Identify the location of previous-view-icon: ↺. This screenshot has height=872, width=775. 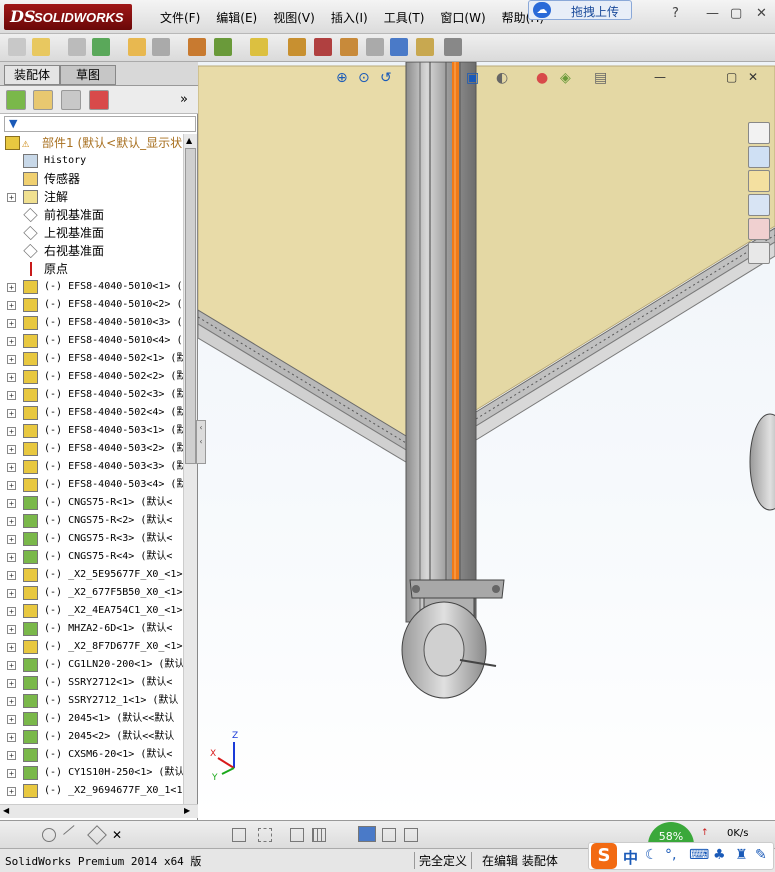
(386, 78).